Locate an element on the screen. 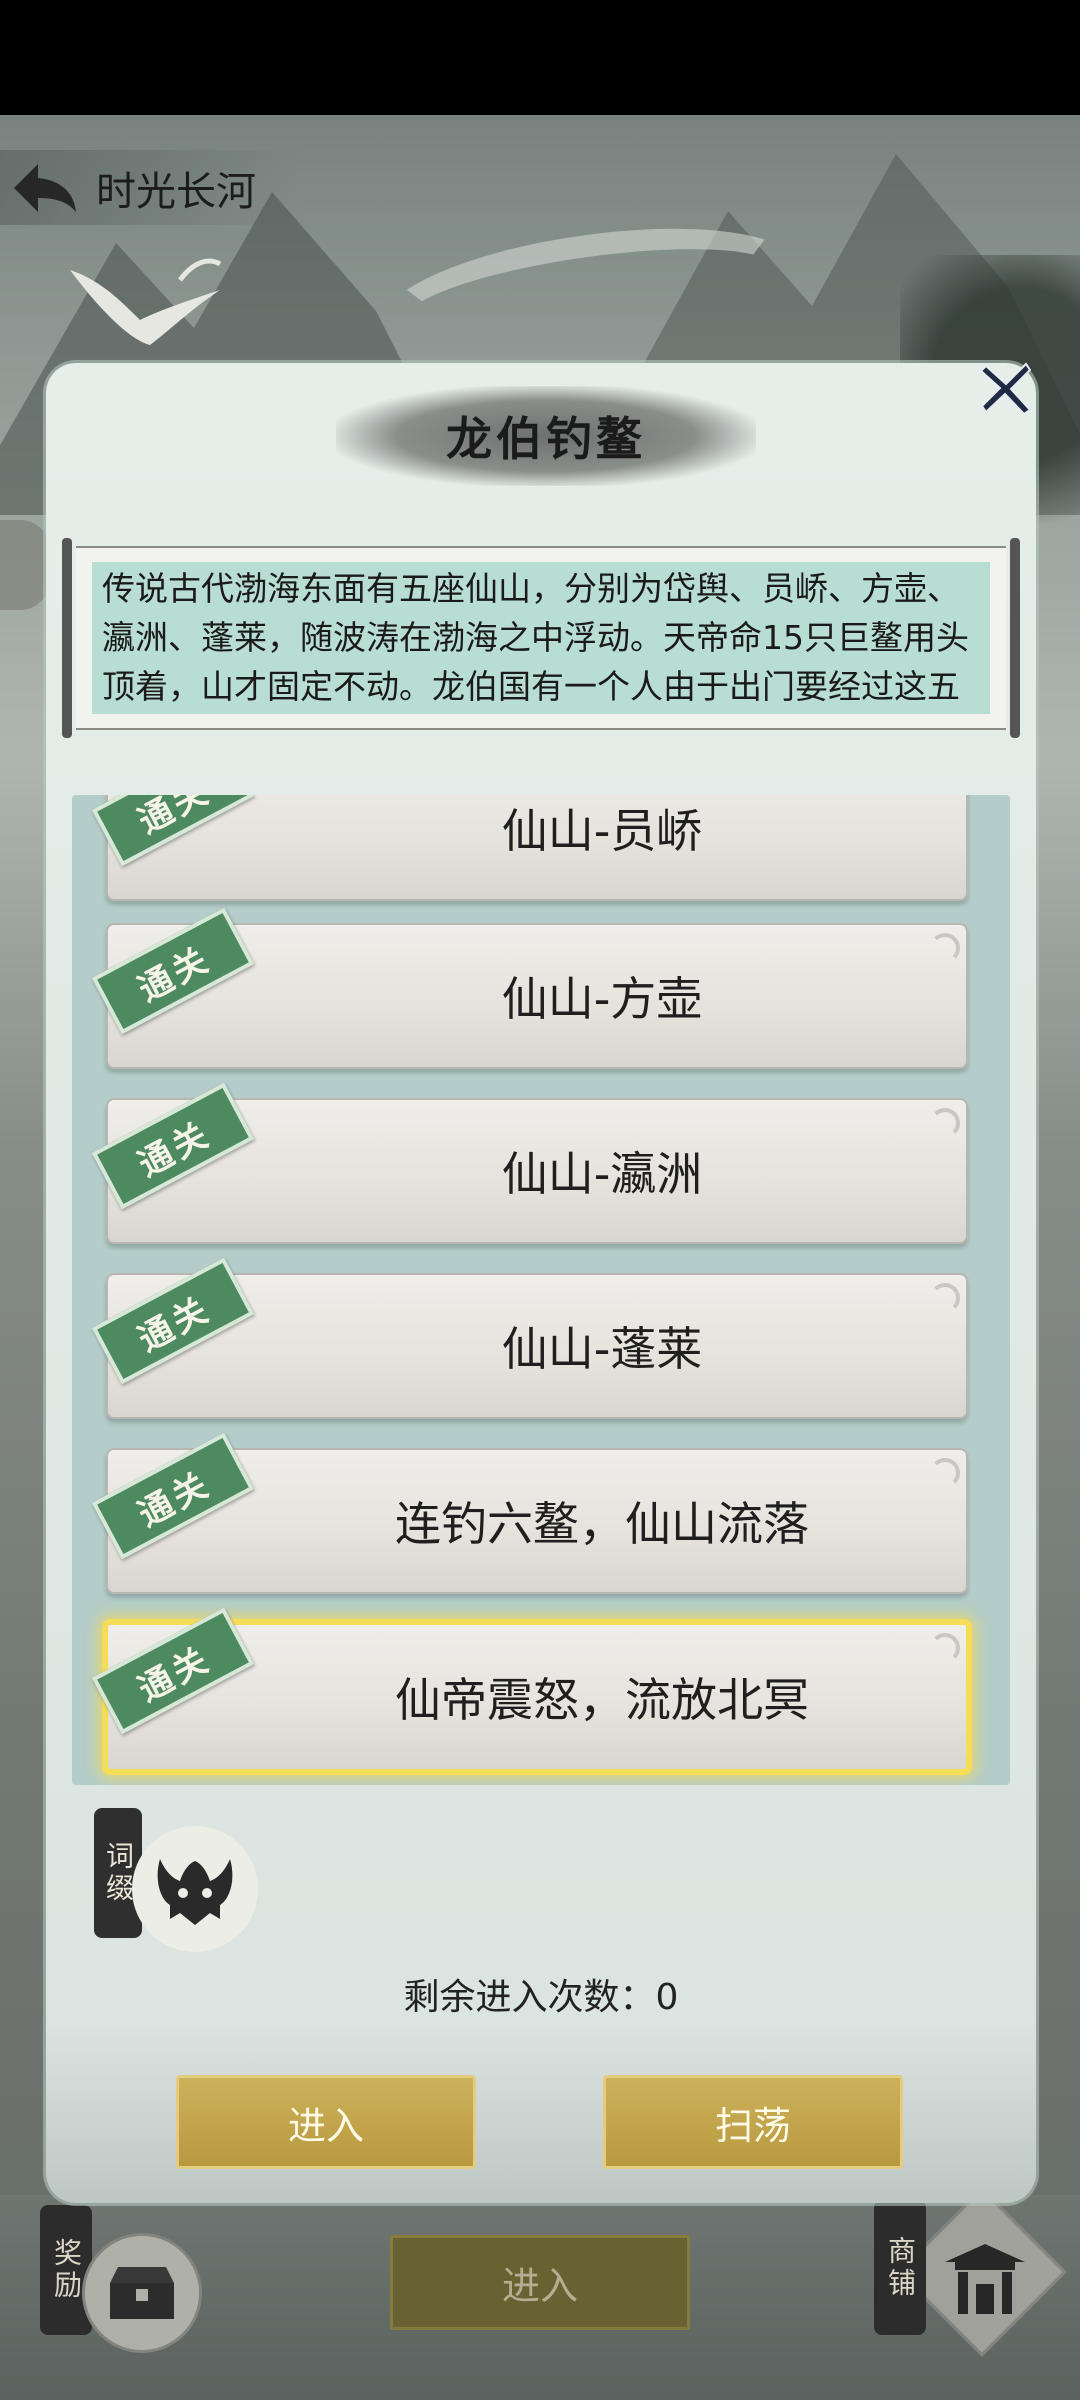 Image resolution: width=1080 pixels, height=2400 pixels. stage-item: 通关 仙山-员峤 is located at coordinates (529, 848).